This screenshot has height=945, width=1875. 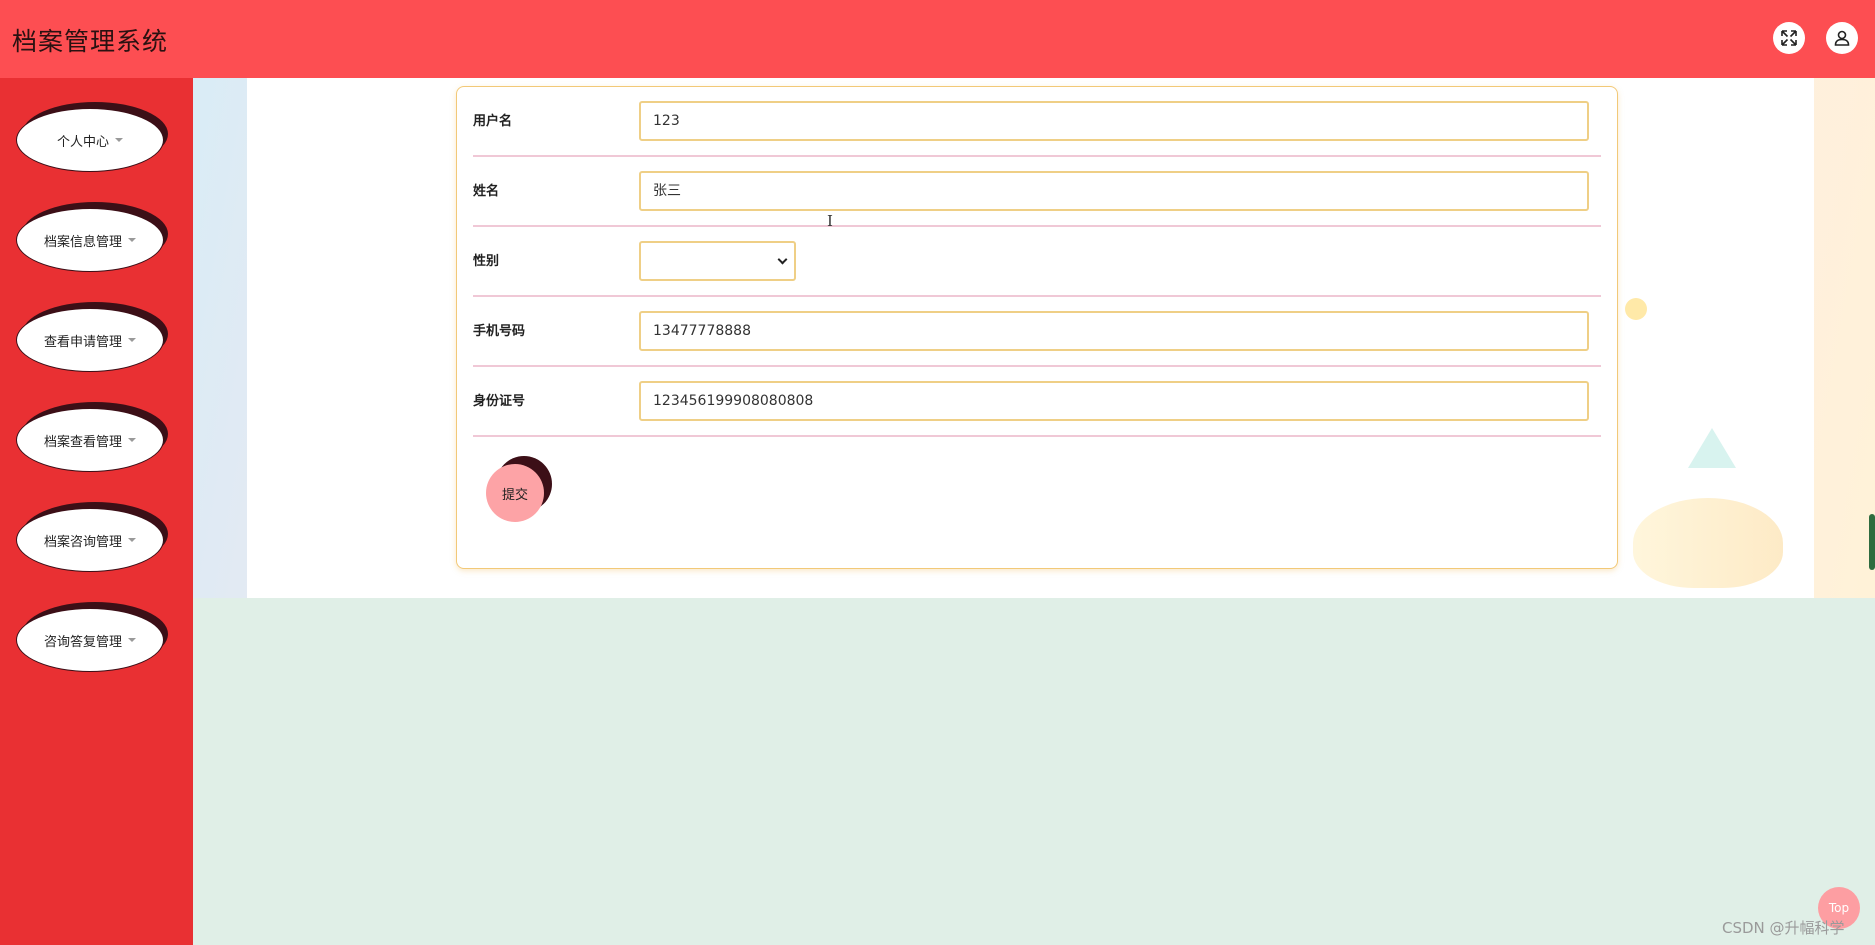 I want to click on sidebar-item-label: 档案咨询管理, so click(x=82, y=542).